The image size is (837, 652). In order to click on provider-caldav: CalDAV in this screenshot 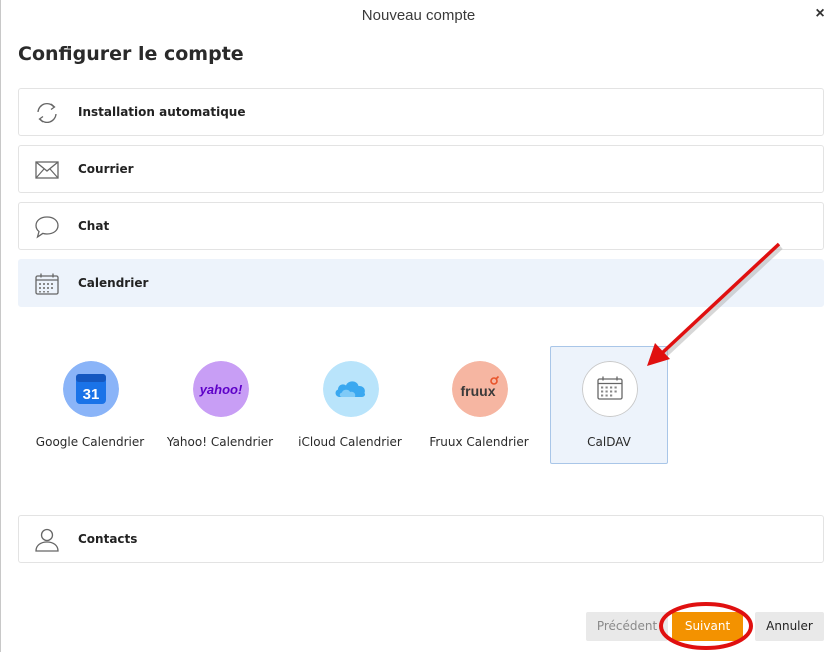, I will do `click(609, 405)`.